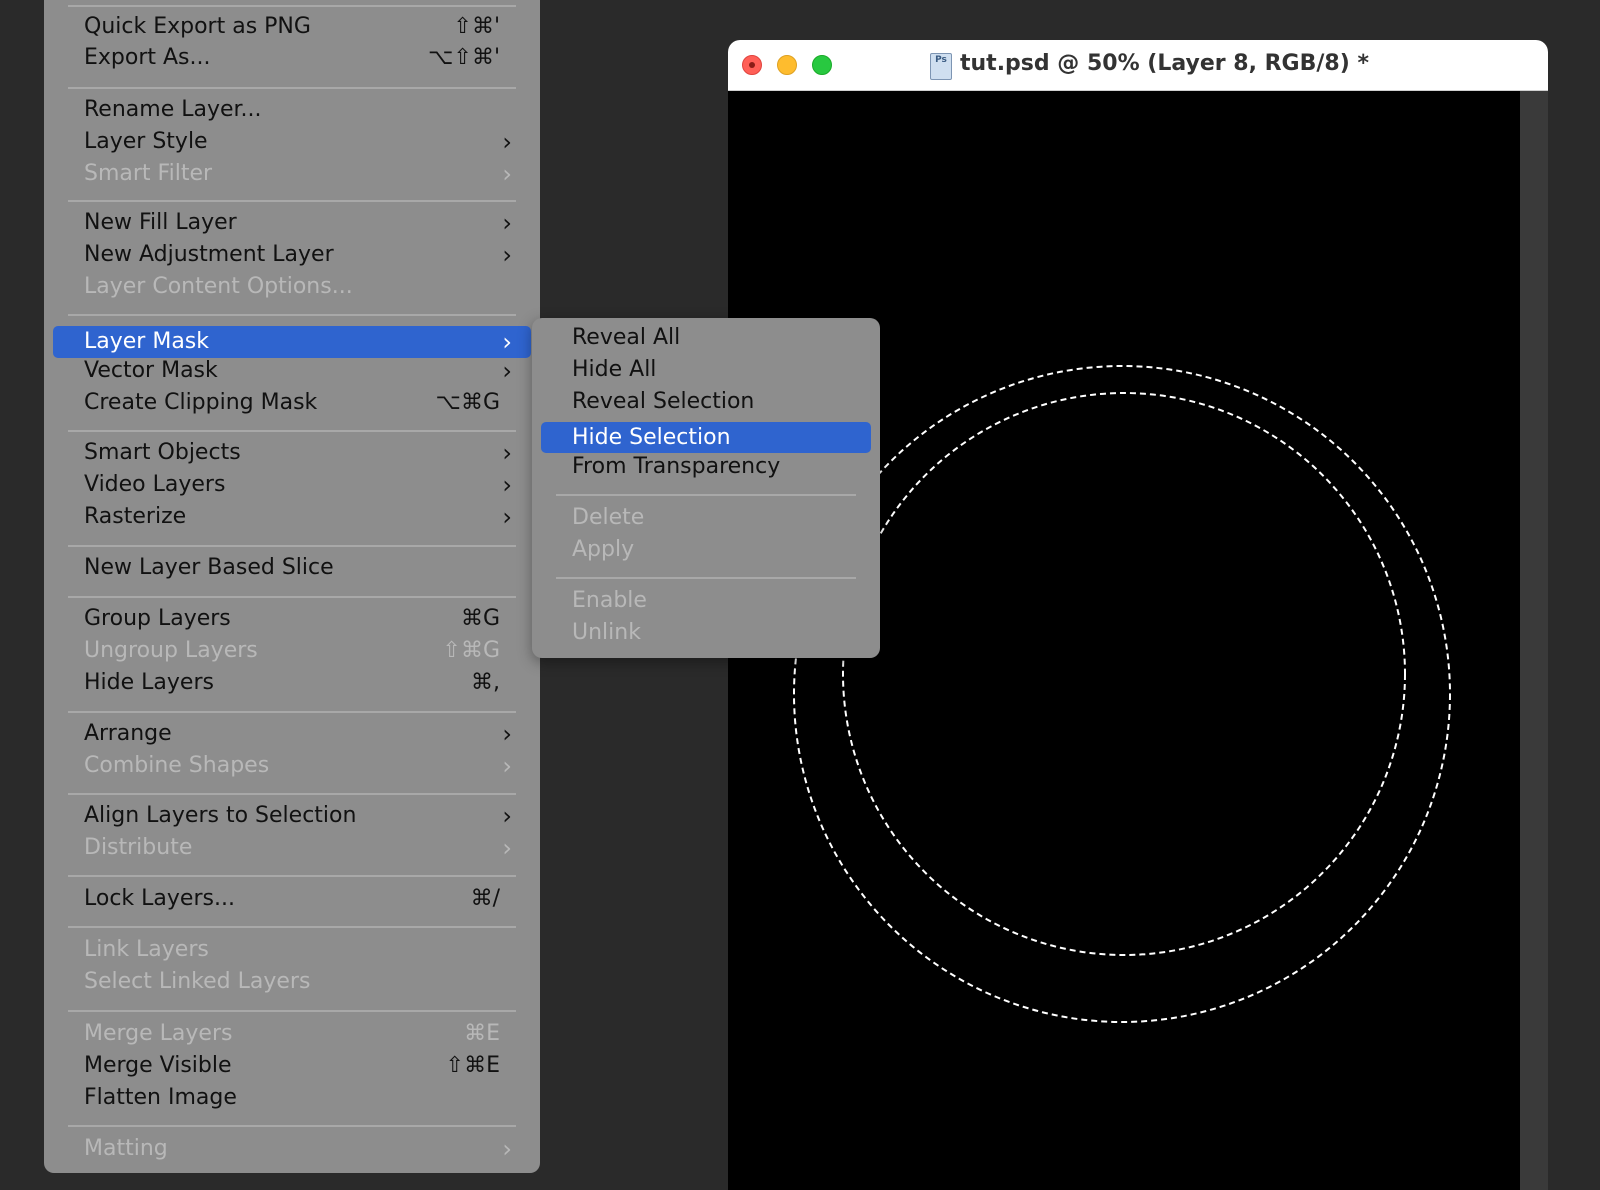 This screenshot has width=1600, height=1190. I want to click on menu-item-vector-mask: Vector Mask ›, so click(292, 371).